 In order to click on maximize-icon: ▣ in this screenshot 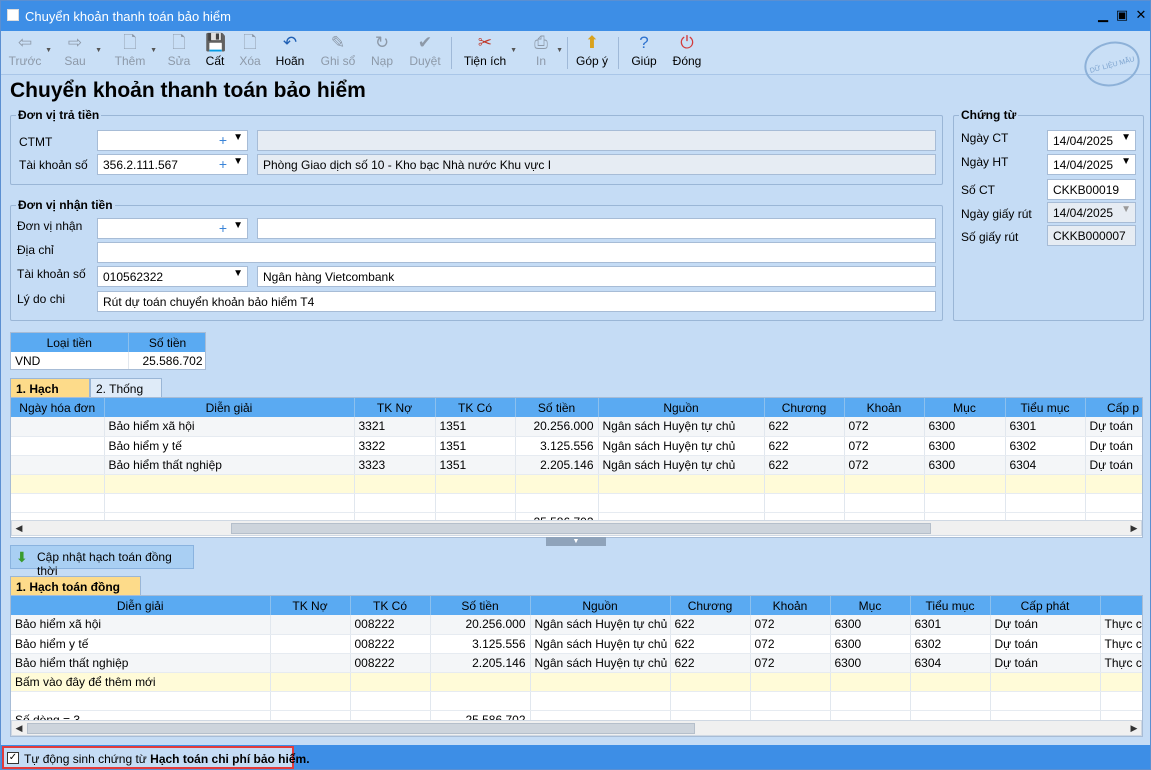, I will do `click(1122, 15)`.